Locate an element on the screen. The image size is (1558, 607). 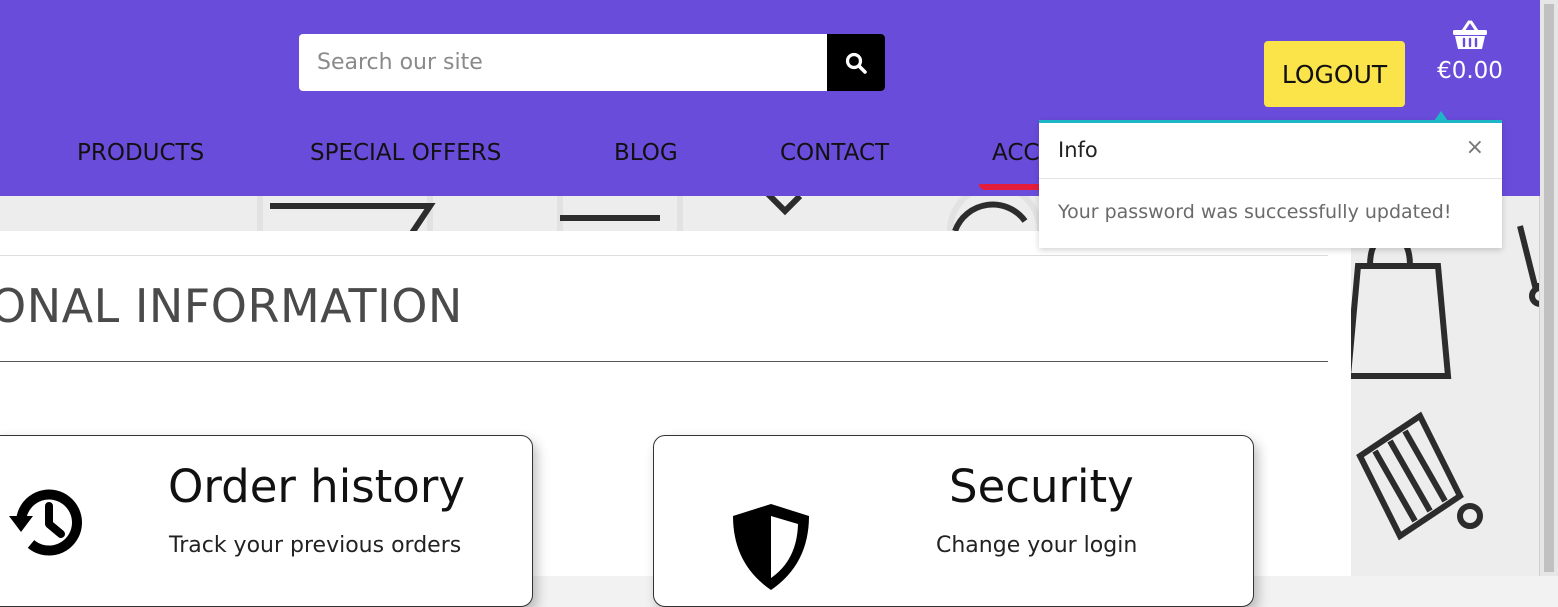
search-button is located at coordinates (856, 62).